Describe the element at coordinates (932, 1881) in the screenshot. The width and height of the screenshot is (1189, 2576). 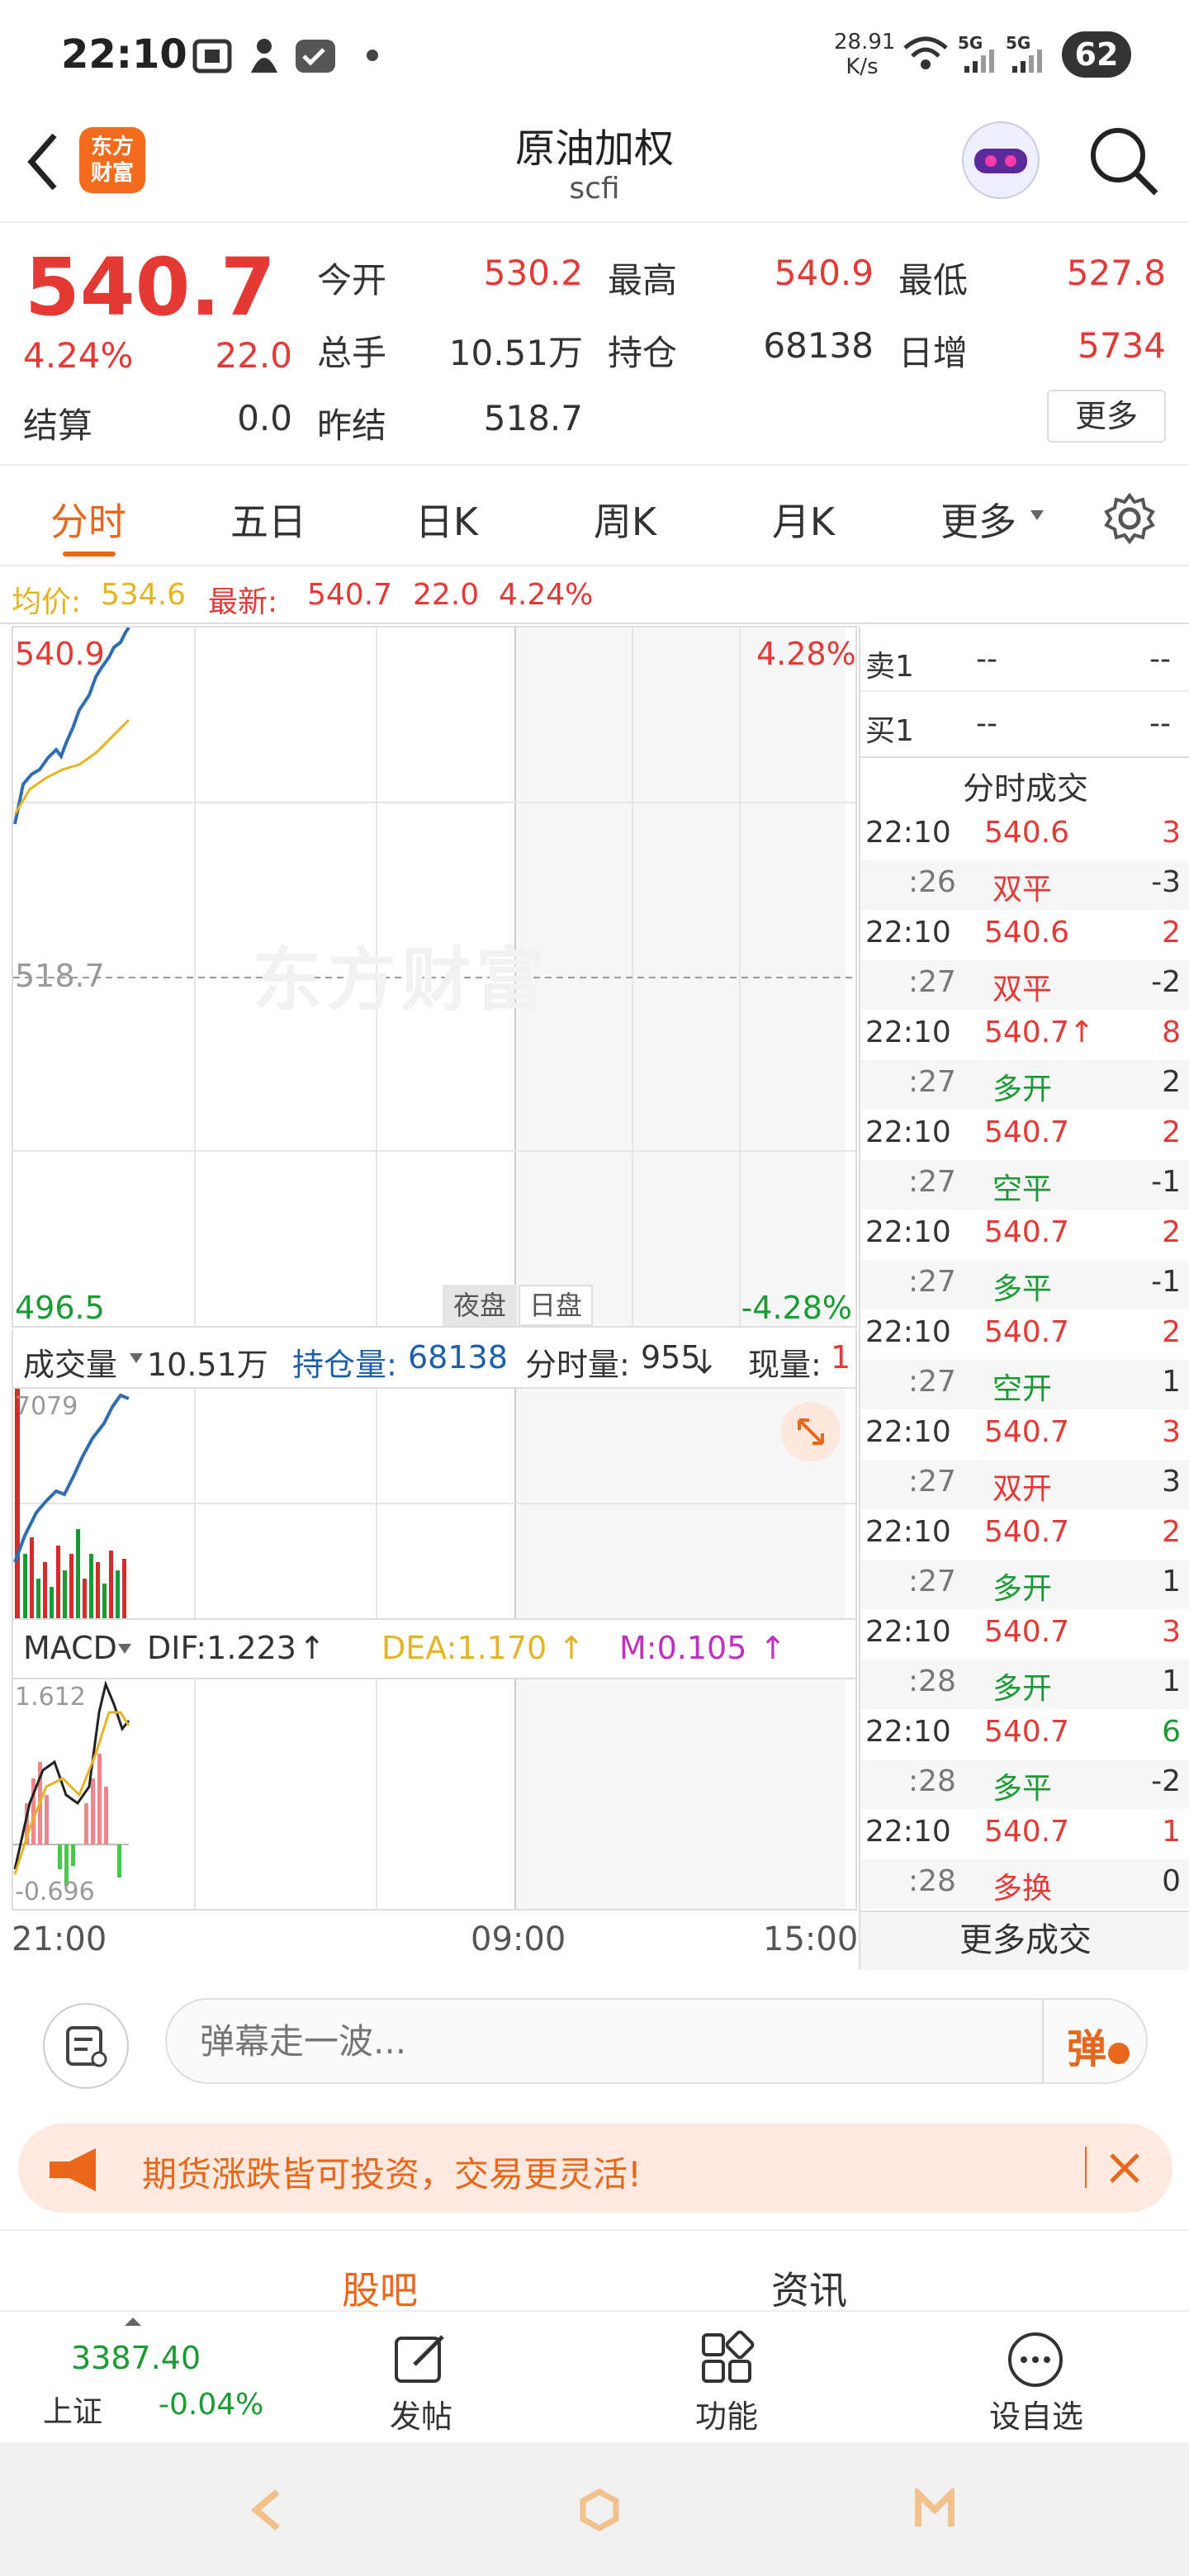
I see `tick-seconds: :28` at that location.